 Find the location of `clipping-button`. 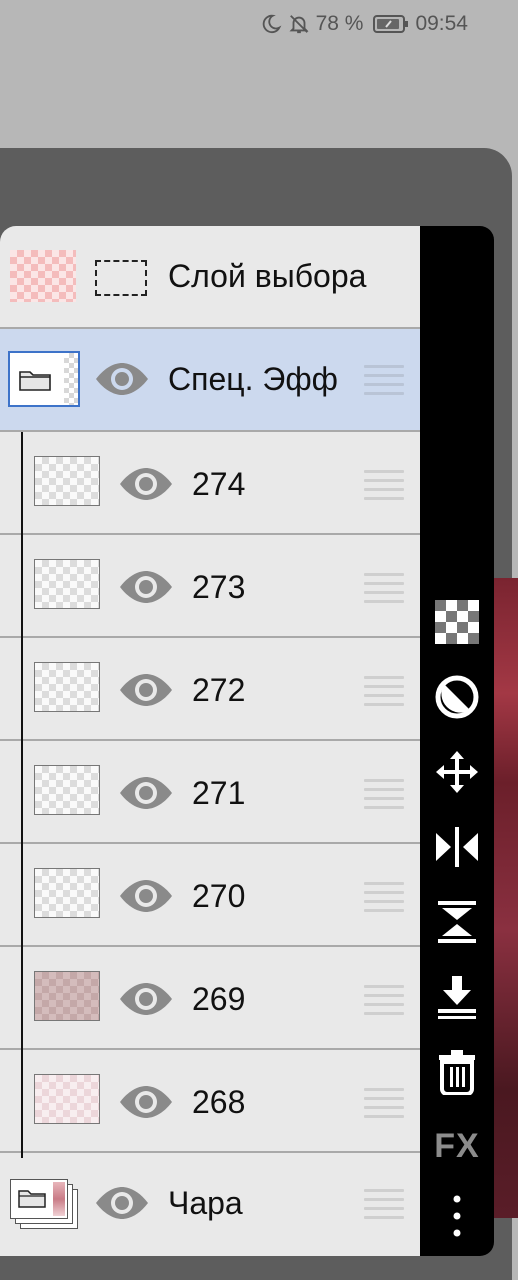

clipping-button is located at coordinates (457, 697).